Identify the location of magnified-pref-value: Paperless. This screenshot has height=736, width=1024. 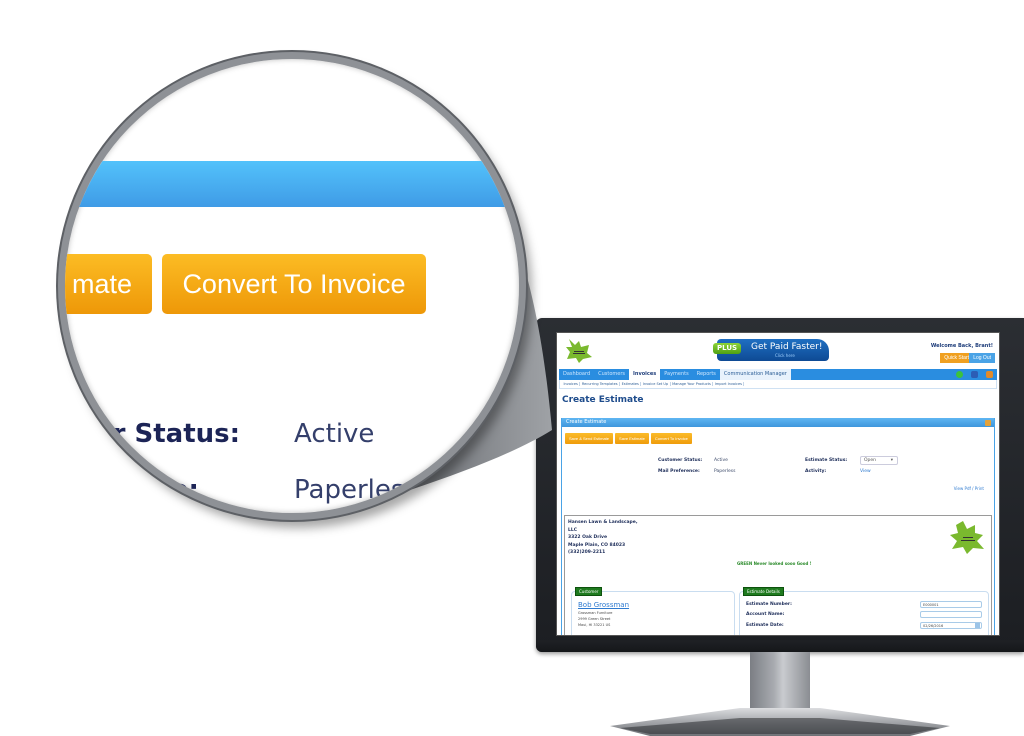
(356, 490).